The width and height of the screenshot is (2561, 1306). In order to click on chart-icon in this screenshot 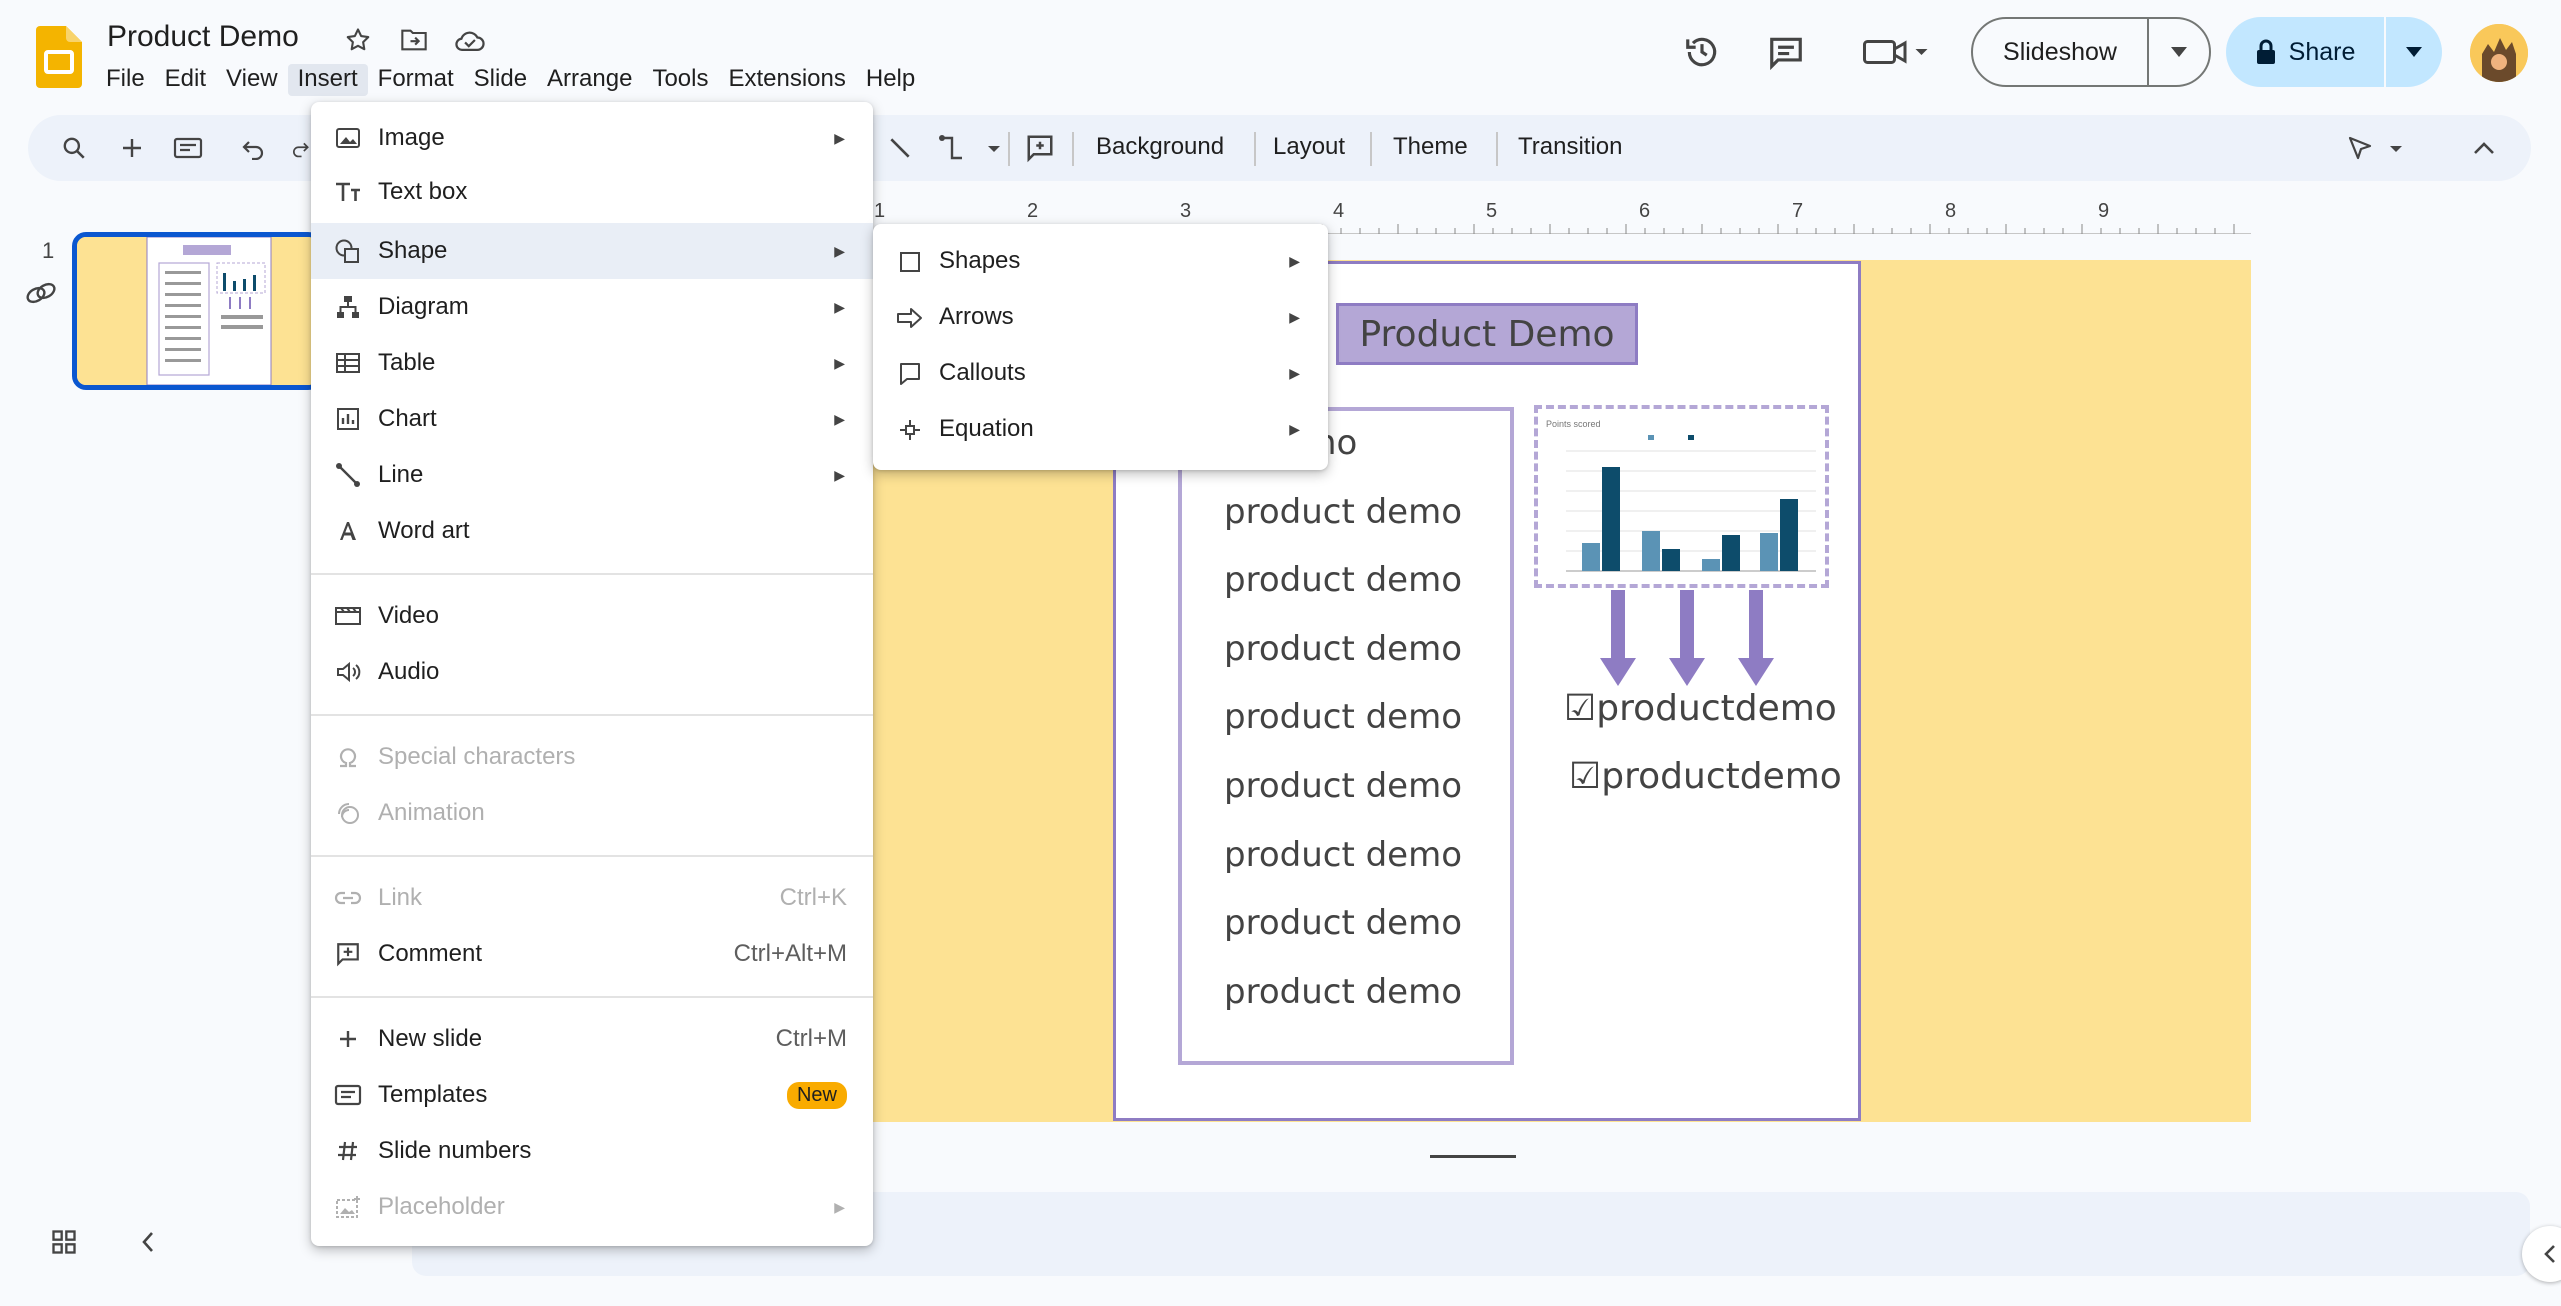, I will do `click(348, 419)`.